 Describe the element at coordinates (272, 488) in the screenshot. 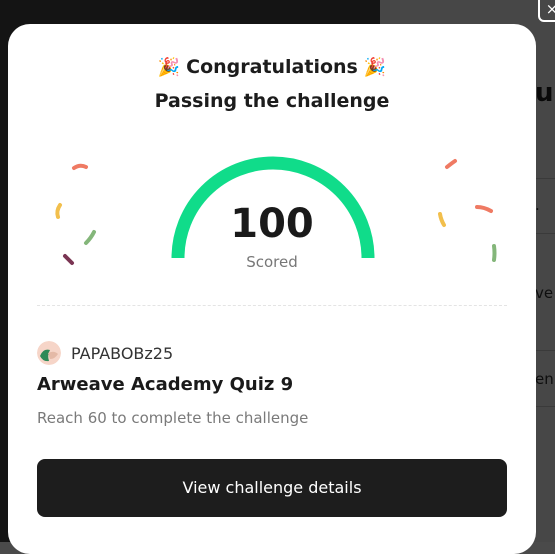

I see `view-challenge-details-button: View challenge details` at that location.